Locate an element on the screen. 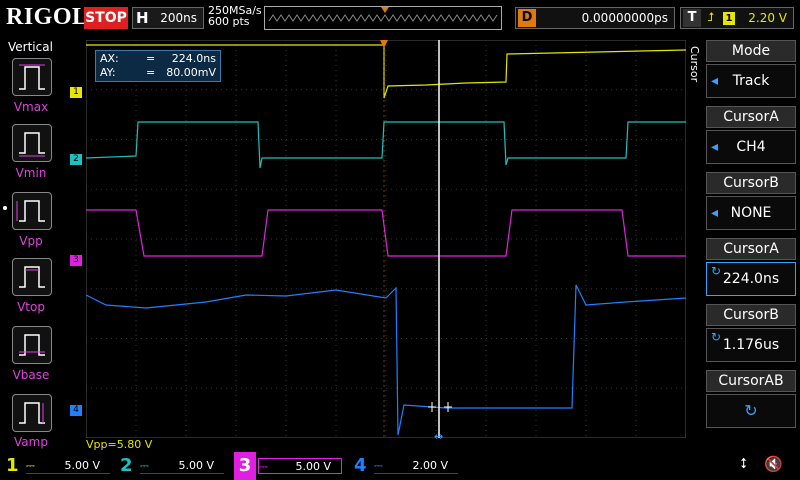 The height and width of the screenshot is (480, 800). run-stop-badge: STOP is located at coordinates (106, 18).